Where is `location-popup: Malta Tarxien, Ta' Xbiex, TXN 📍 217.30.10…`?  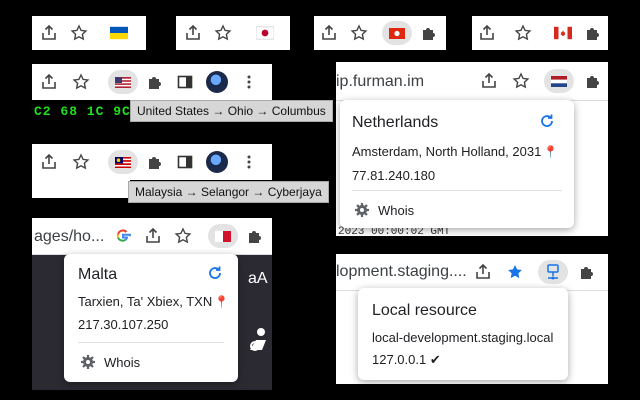 location-popup: Malta Tarxien, Ta' Xbiex, TXN 📍 217.30.10… is located at coordinates (151, 318).